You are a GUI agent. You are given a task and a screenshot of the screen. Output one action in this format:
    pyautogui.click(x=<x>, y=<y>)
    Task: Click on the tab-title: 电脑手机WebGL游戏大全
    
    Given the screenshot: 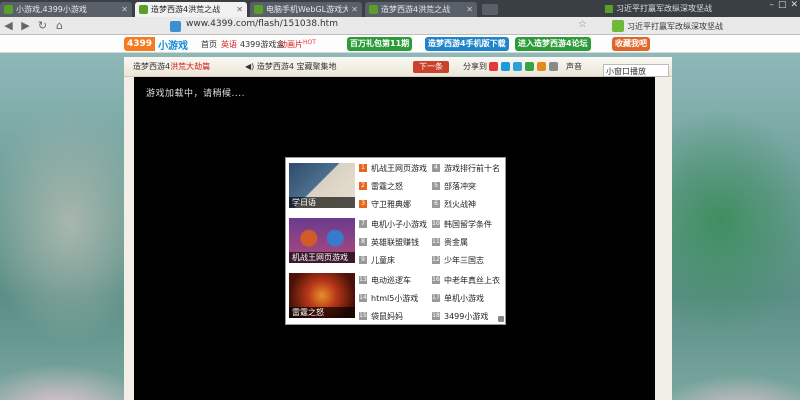 What is the action you would take?
    pyautogui.click(x=307, y=9)
    